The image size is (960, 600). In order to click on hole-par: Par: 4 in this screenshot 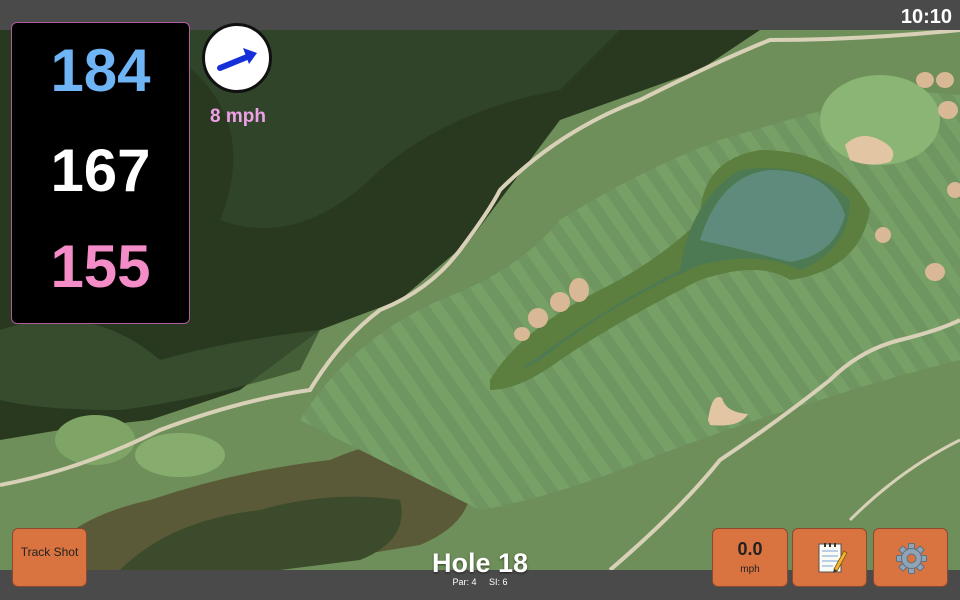, I will do `click(464, 582)`.